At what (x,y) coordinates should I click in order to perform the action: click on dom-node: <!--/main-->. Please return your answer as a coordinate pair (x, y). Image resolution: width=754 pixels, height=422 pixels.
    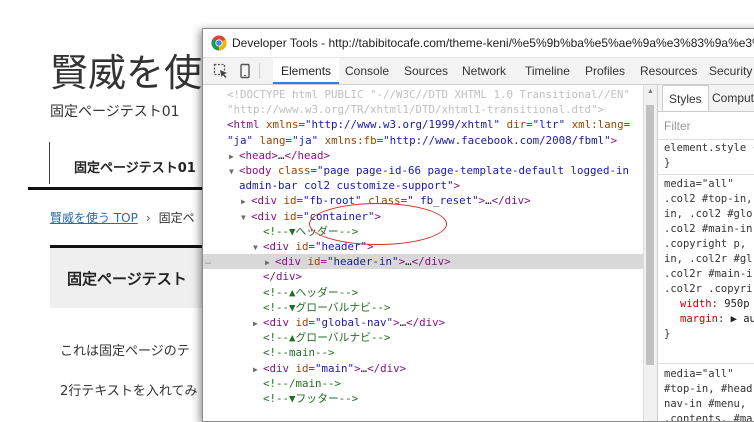
    Looking at the image, I should click on (423, 383).